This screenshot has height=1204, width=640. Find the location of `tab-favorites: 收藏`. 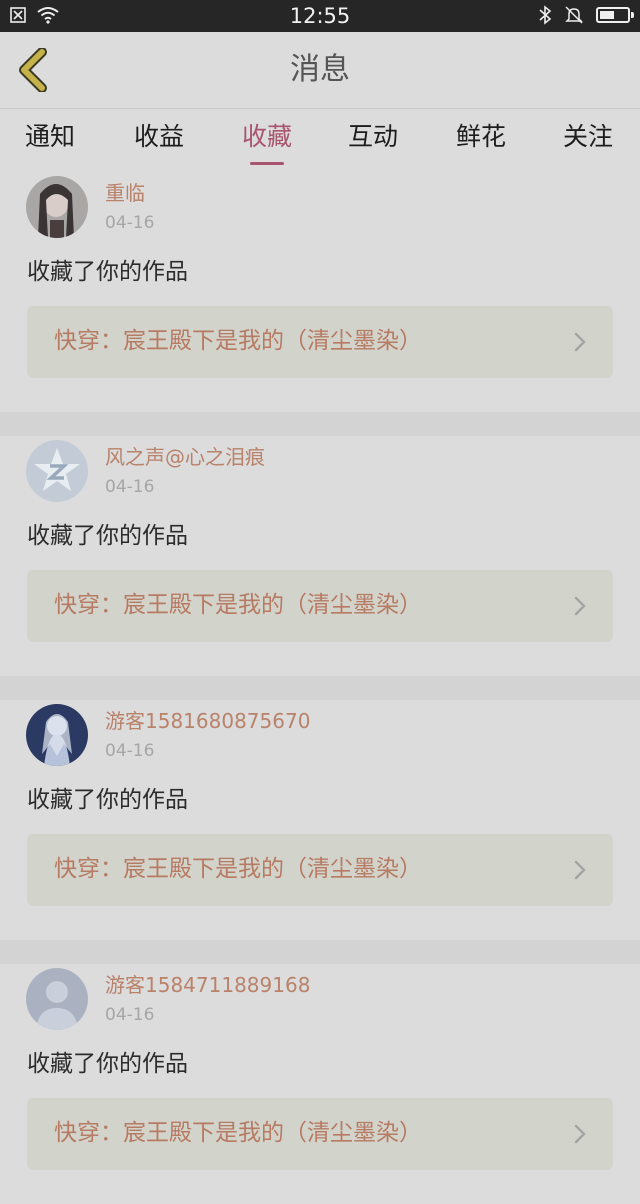

tab-favorites: 收藏 is located at coordinates (267, 137).